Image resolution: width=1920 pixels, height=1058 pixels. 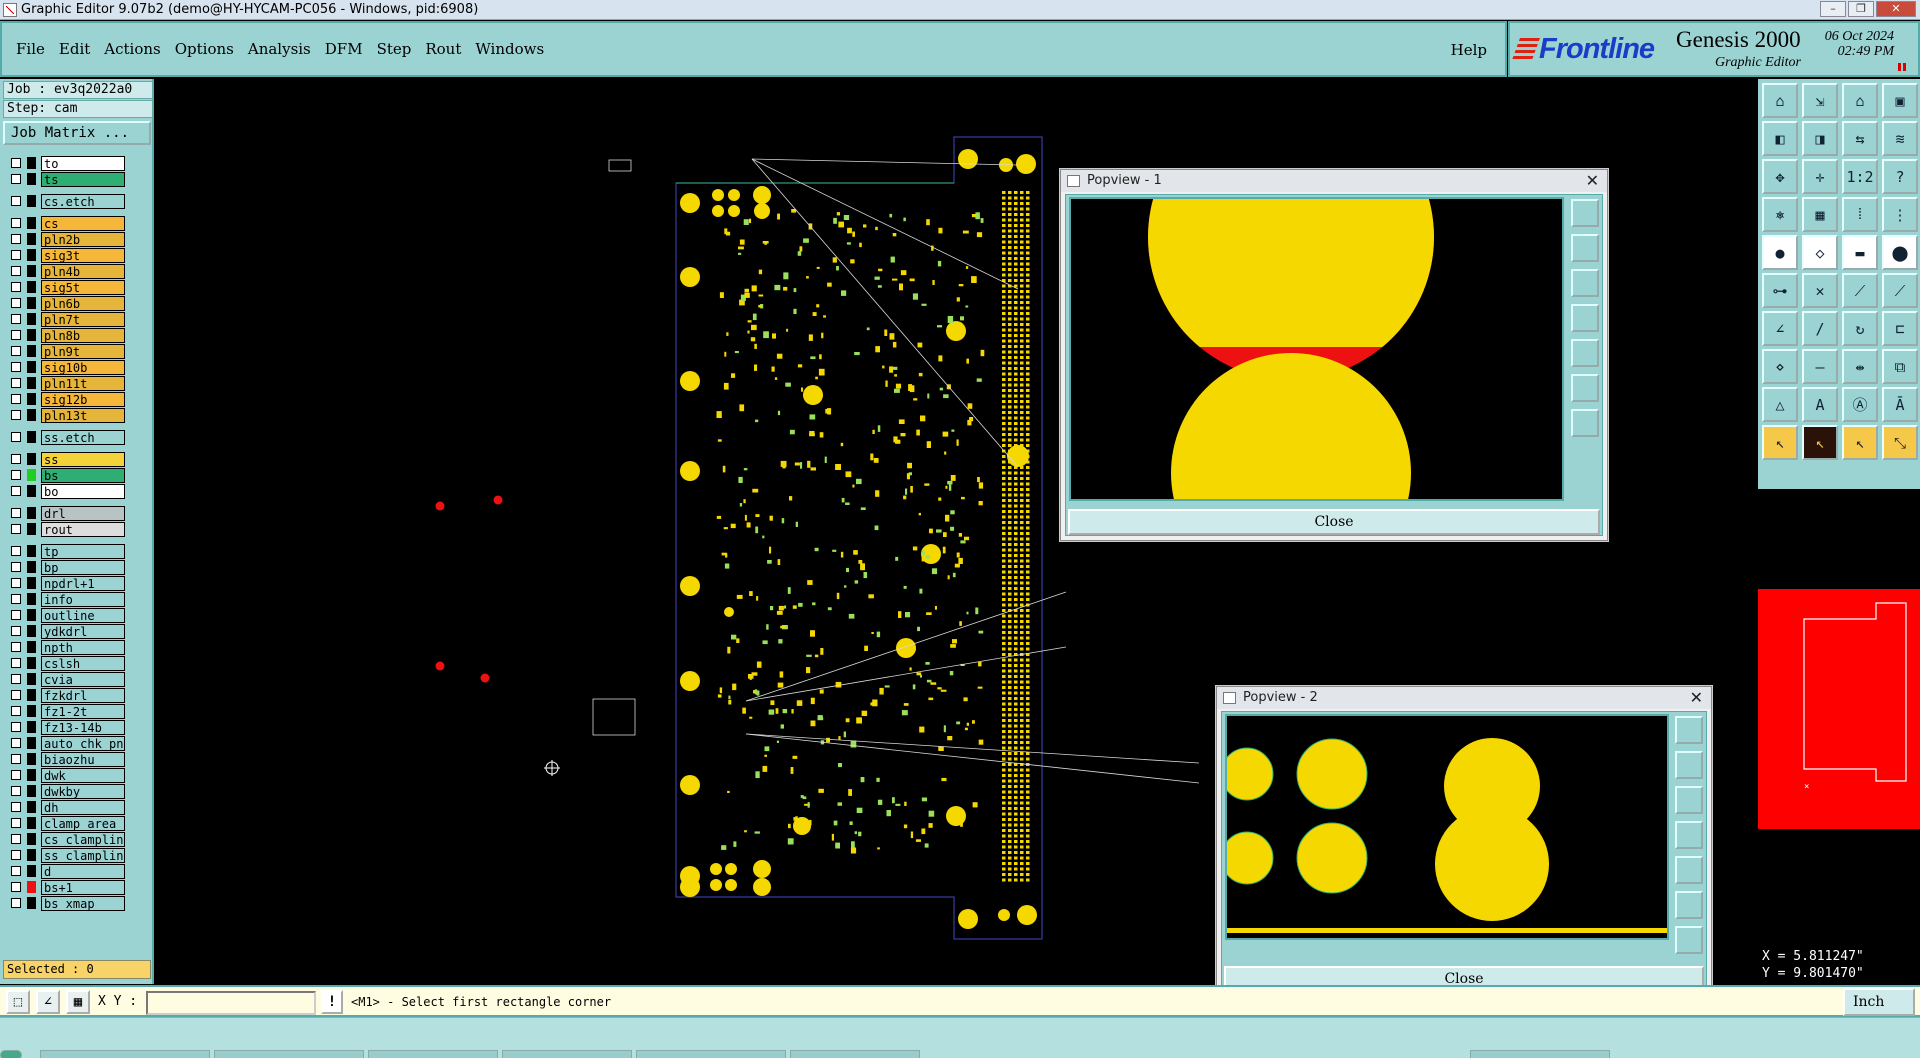 What do you see at coordinates (1860, 176) in the screenshot?
I see `scale-1-2-icon: 1:2` at bounding box center [1860, 176].